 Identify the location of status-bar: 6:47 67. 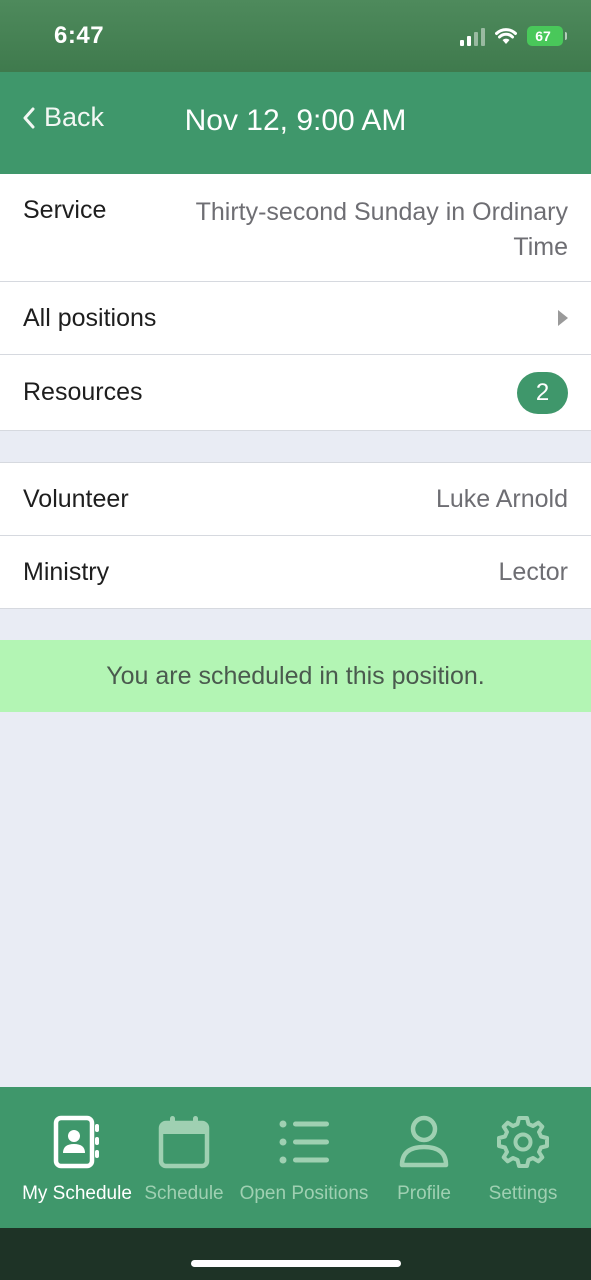
(295, 36).